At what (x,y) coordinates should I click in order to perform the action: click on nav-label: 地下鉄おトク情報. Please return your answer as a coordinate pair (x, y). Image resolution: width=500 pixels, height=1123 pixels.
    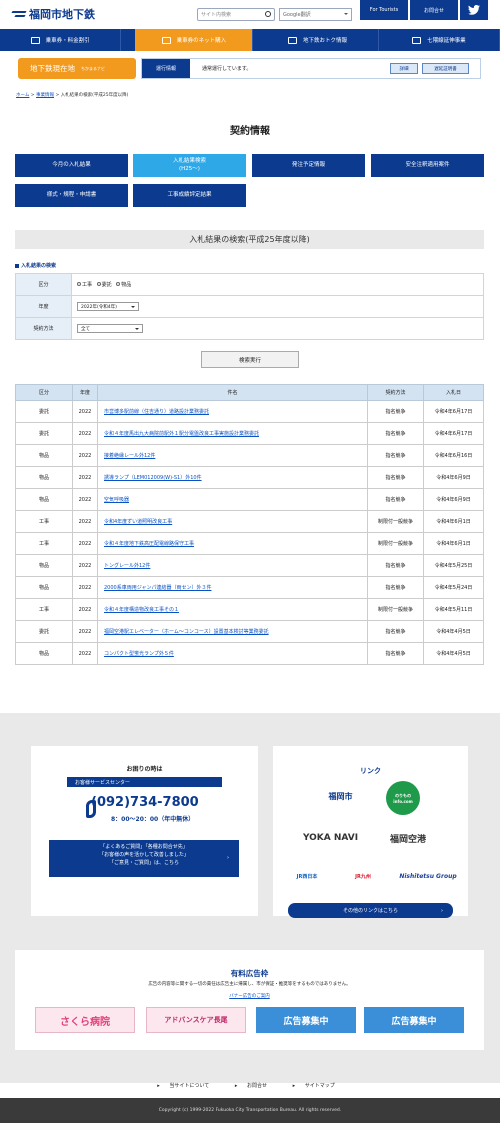
    Looking at the image, I should click on (324, 41).